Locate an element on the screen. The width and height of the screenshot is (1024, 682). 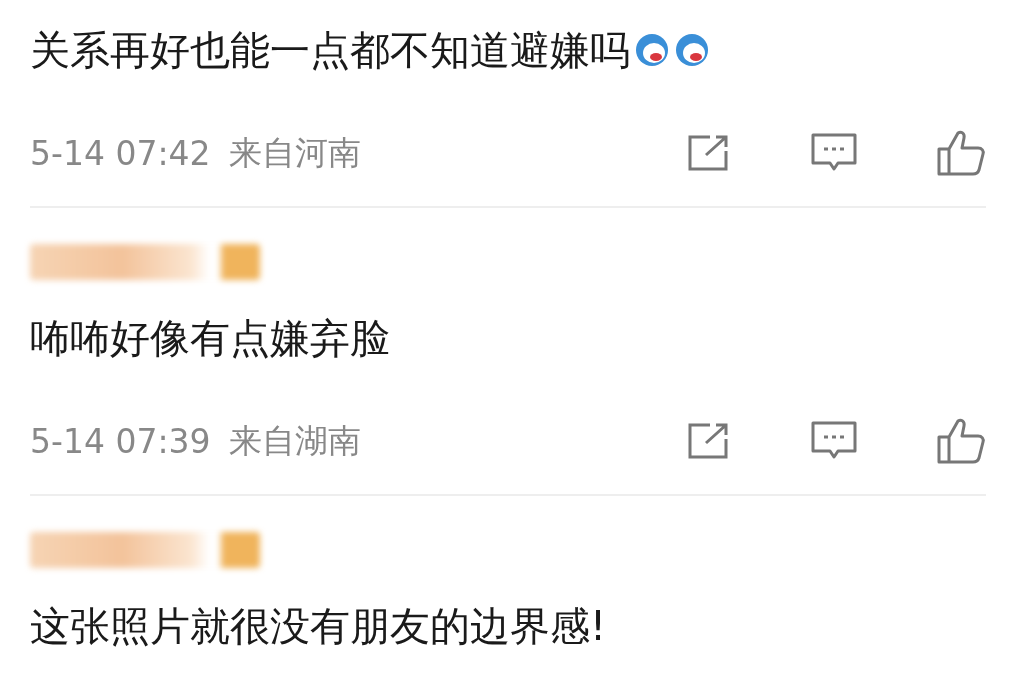
comment-time: 5-14 07:39 is located at coordinates (120, 441).